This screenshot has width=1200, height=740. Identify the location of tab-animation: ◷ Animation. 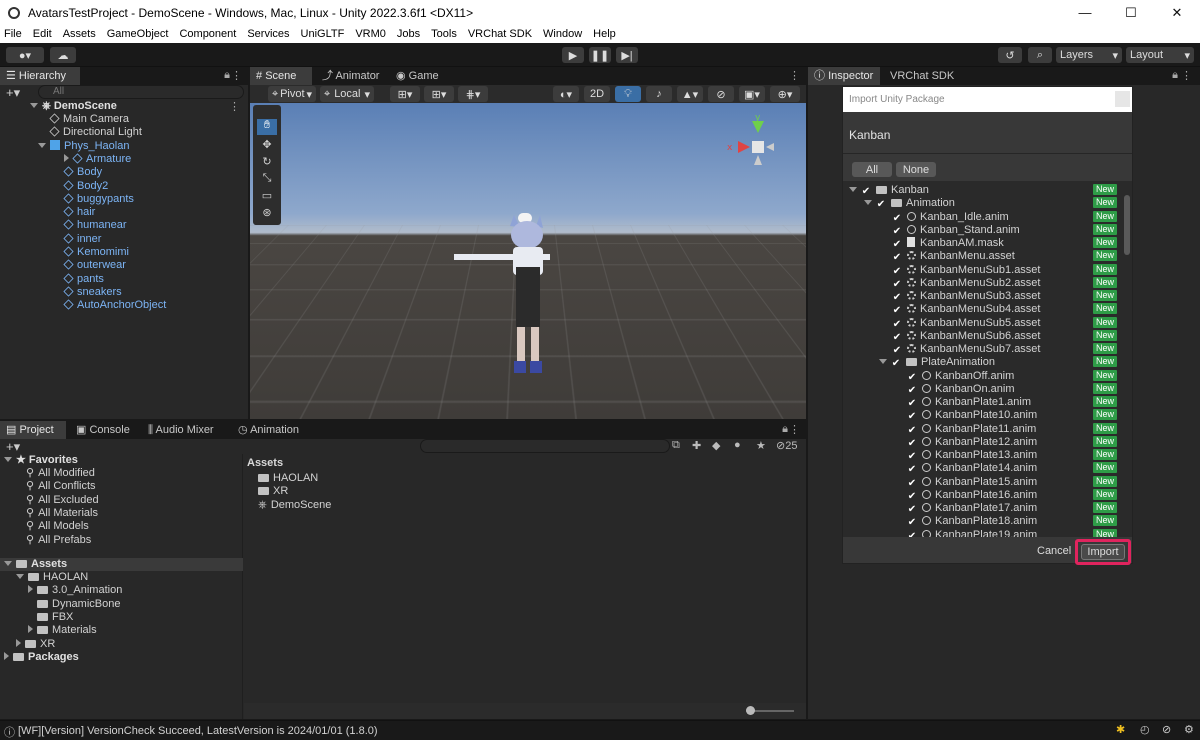
(268, 430).